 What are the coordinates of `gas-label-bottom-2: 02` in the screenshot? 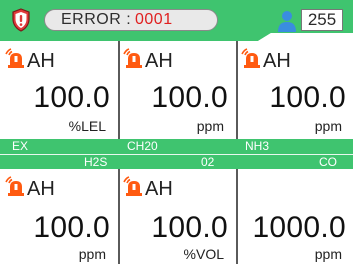 It's located at (208, 162).